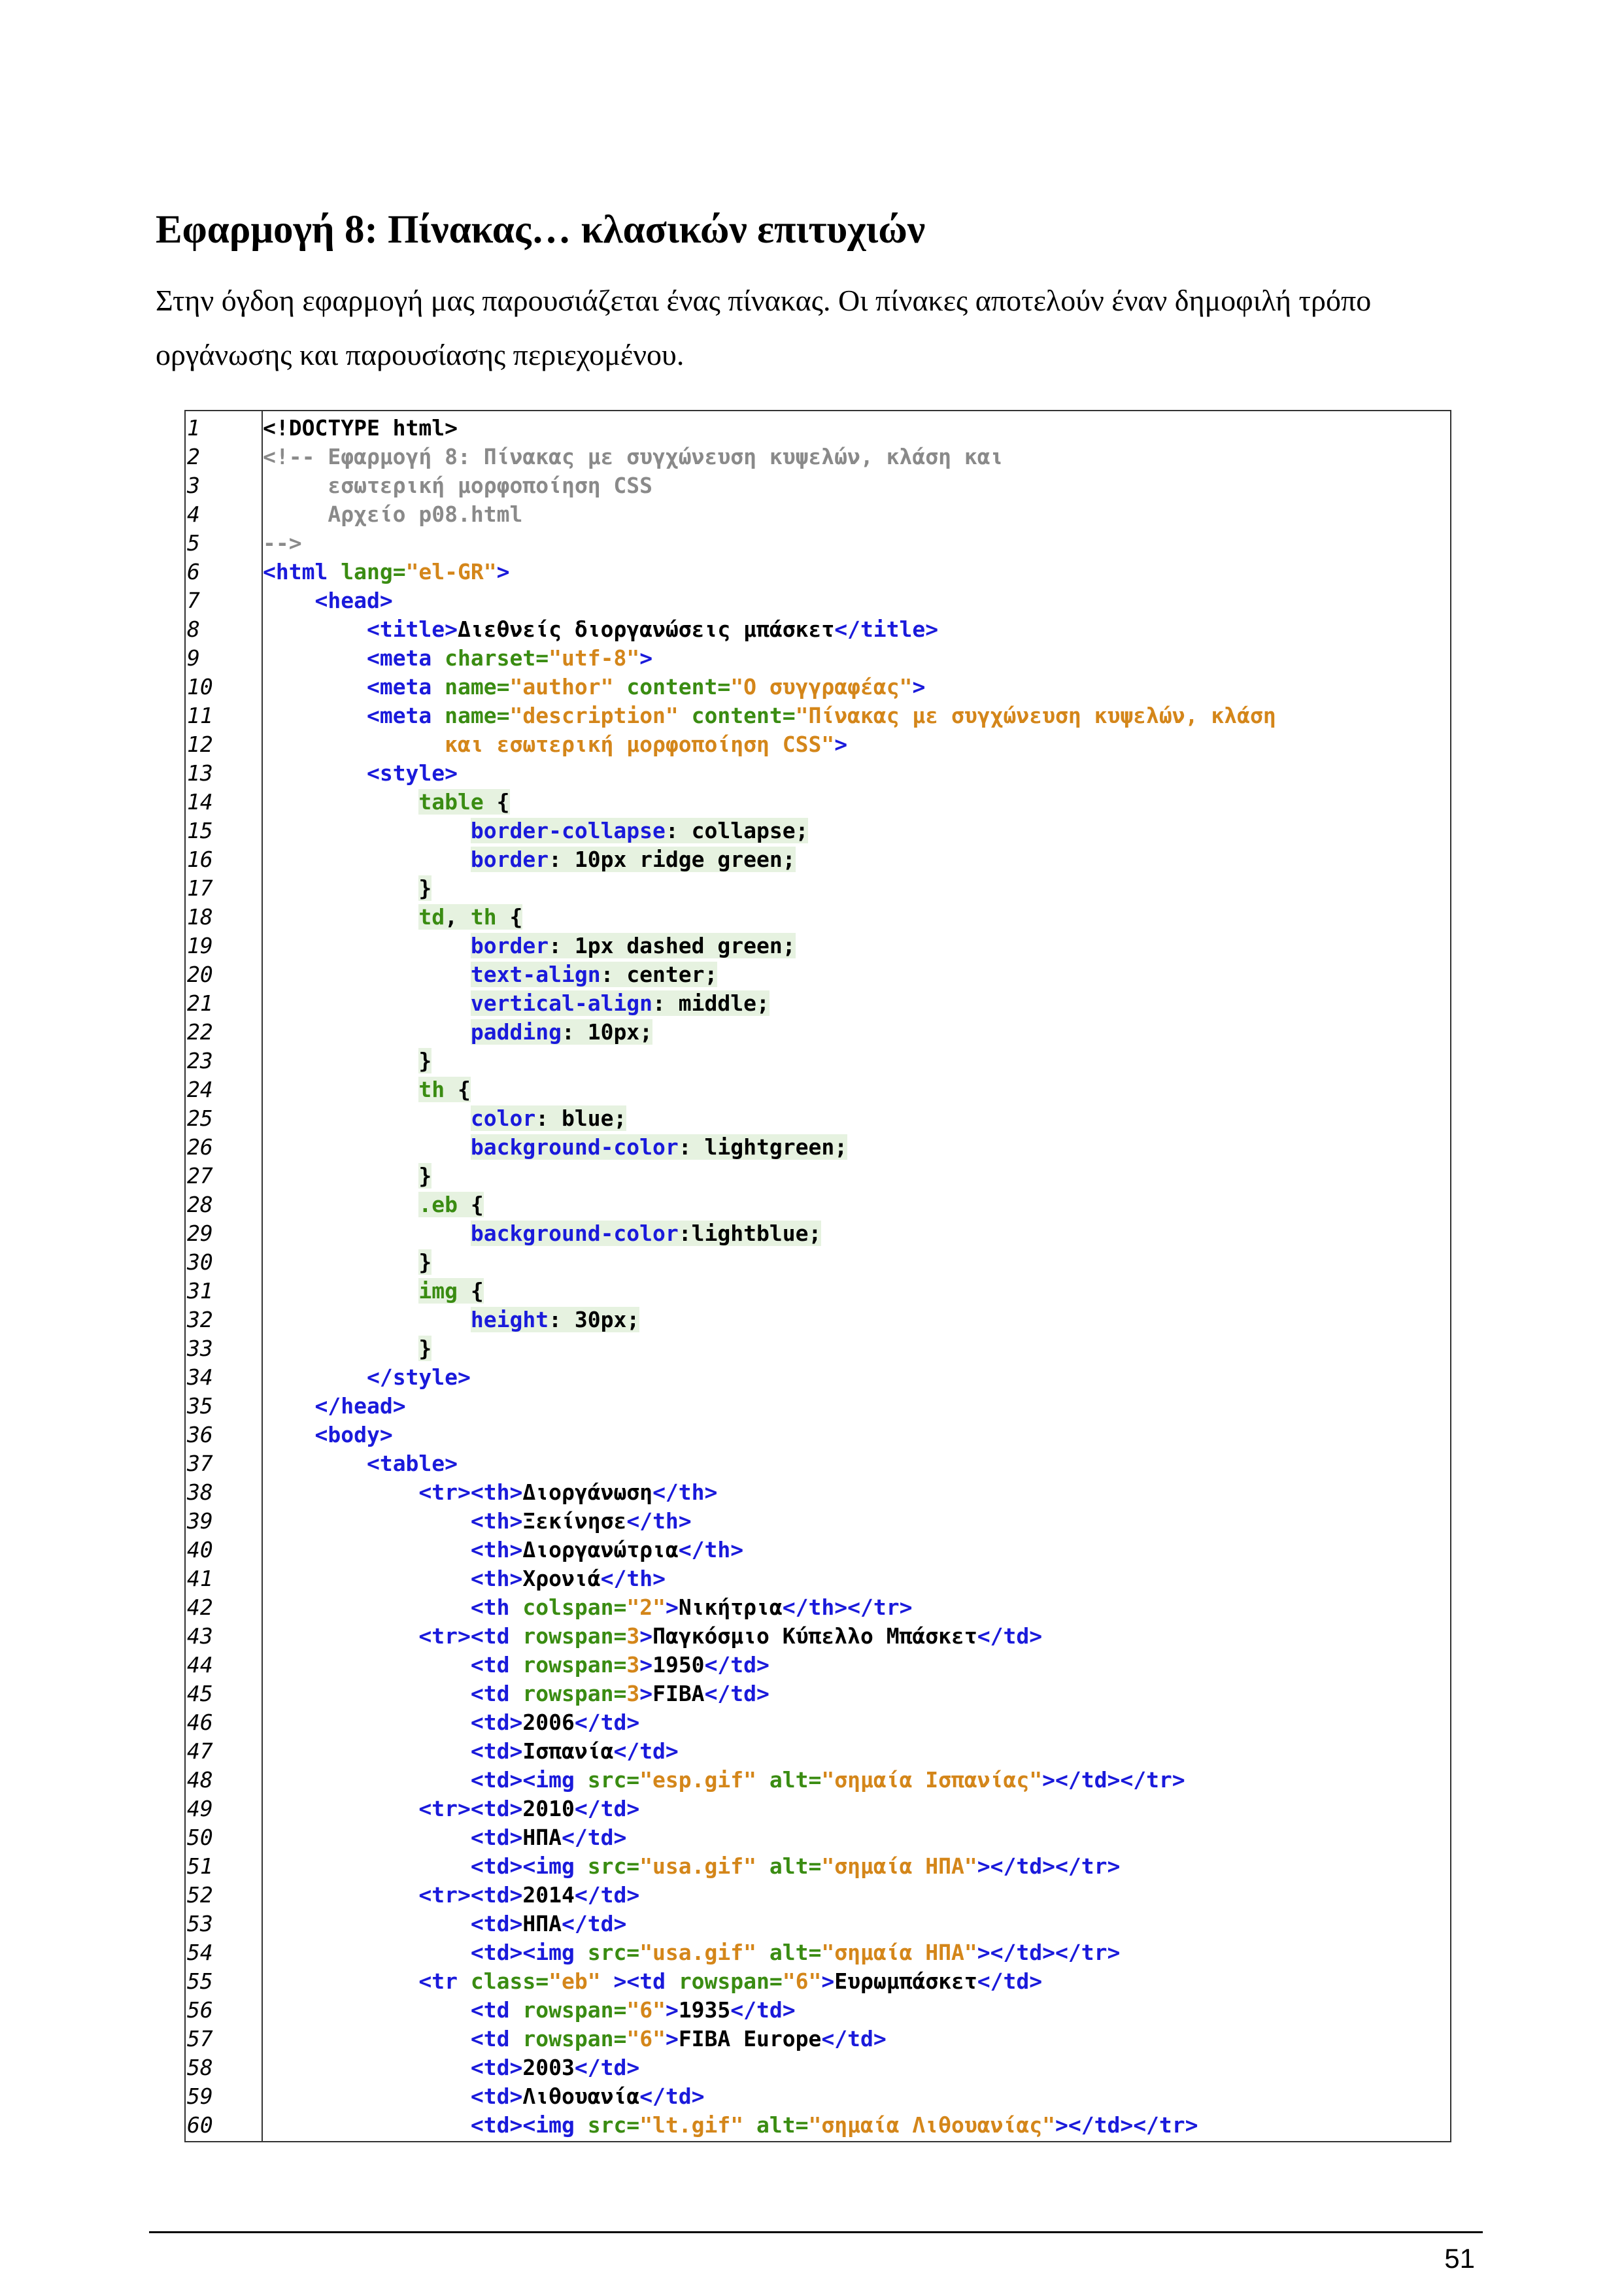 The height and width of the screenshot is (2294, 1624). Describe the element at coordinates (200, 1089) in the screenshot. I see `line-number: 24` at that location.